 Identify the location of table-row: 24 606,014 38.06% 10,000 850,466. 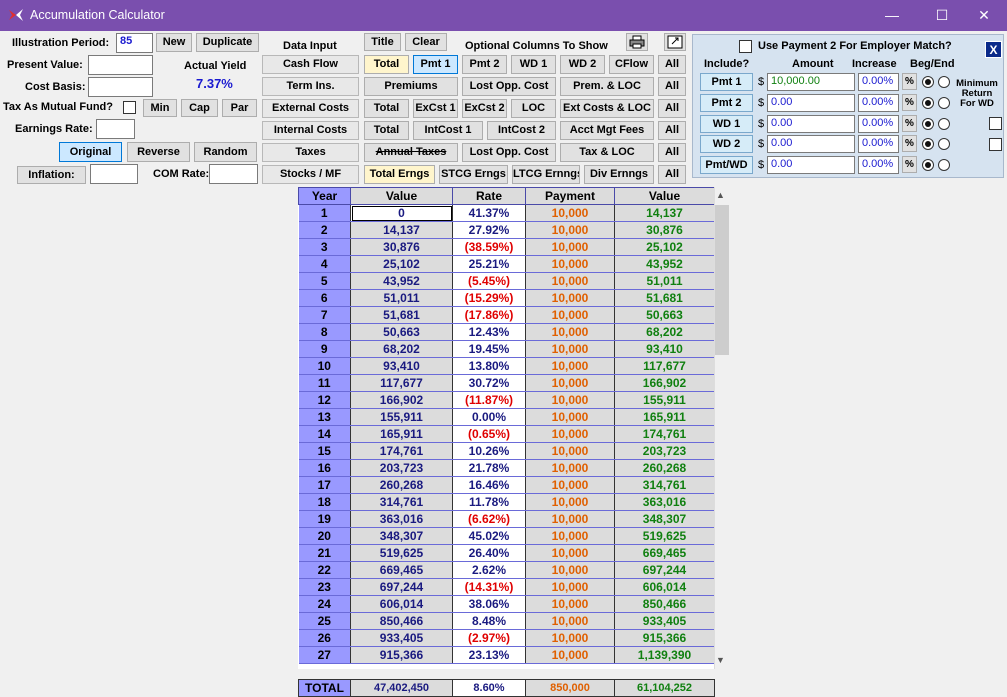
(506, 604).